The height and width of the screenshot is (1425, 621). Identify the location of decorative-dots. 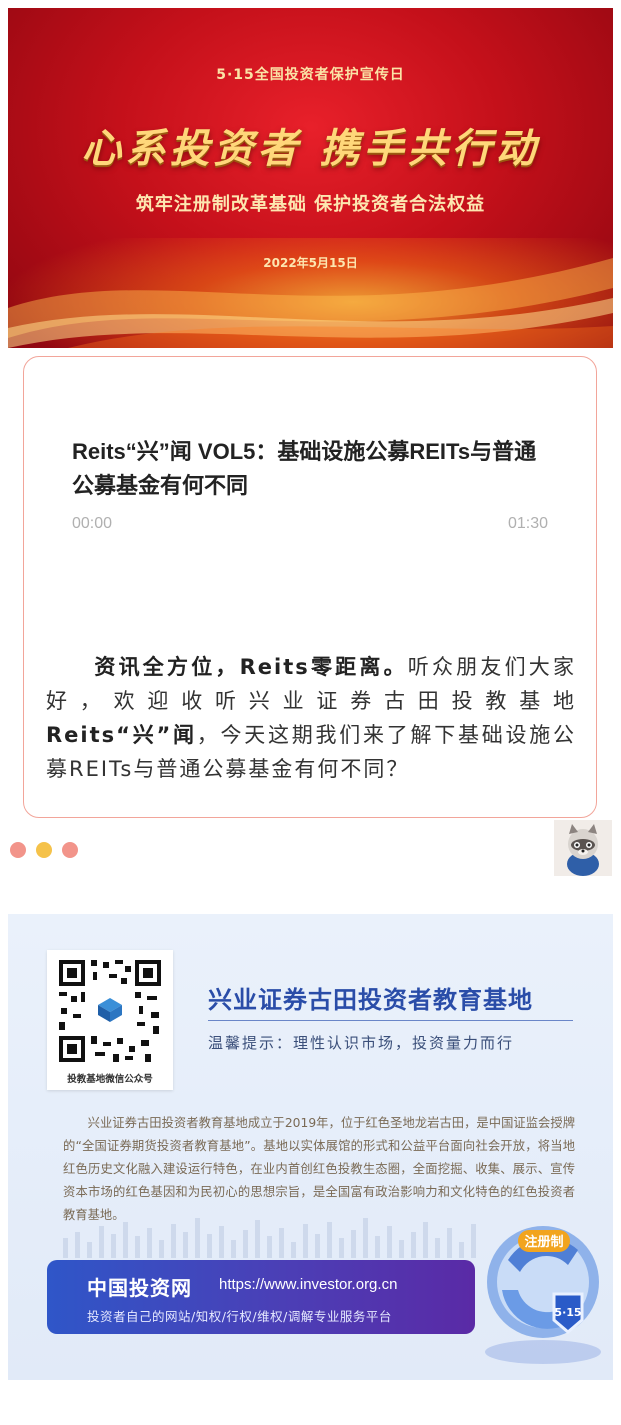
(49, 852).